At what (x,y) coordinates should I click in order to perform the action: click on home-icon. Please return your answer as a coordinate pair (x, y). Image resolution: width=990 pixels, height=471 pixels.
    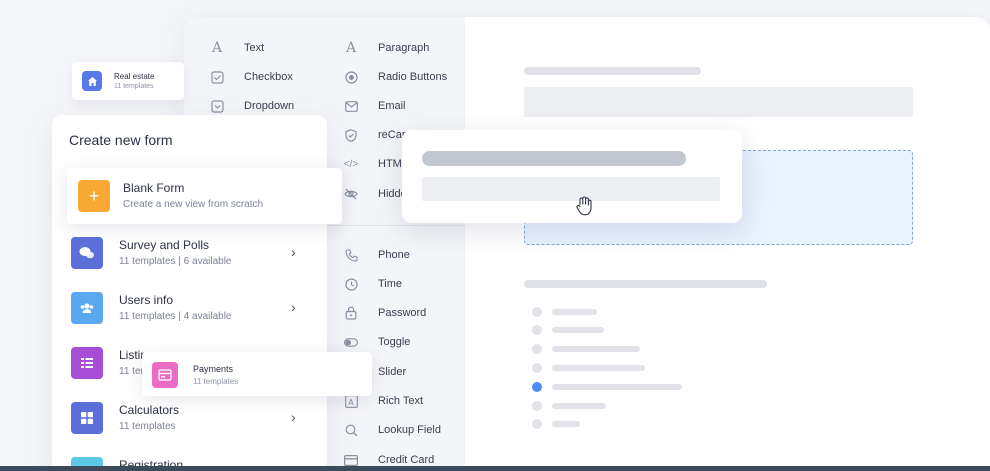
    Looking at the image, I should click on (92, 81).